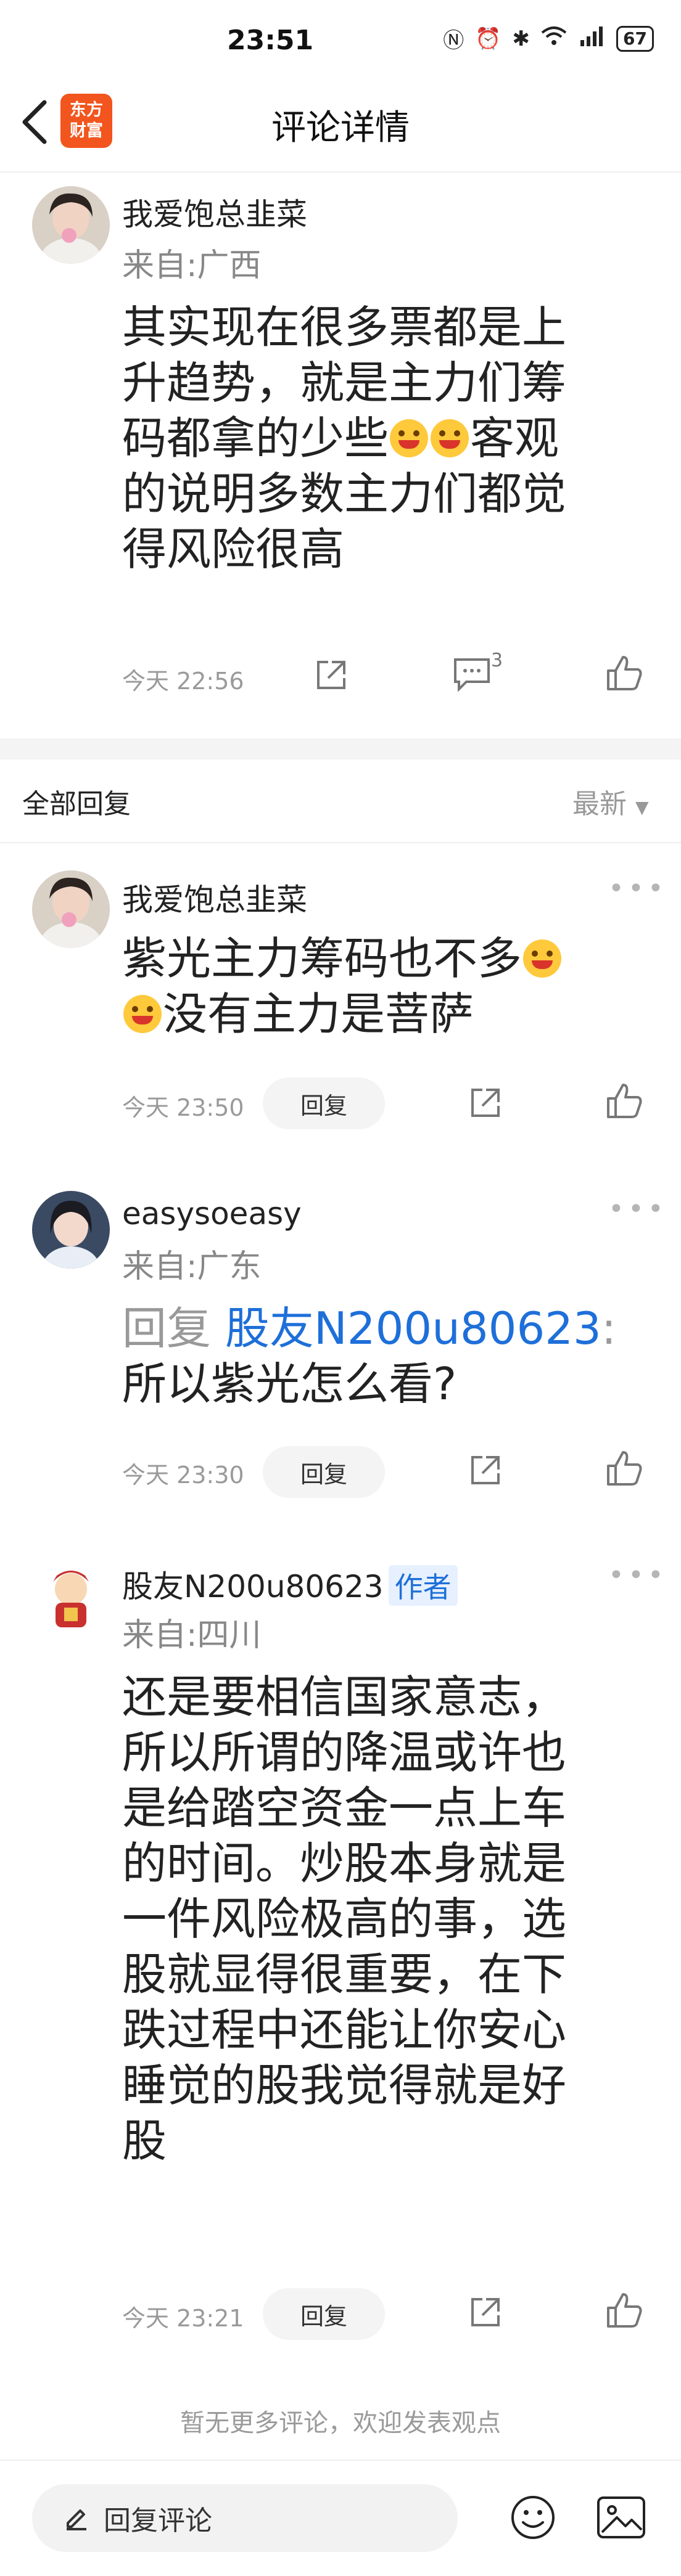  What do you see at coordinates (340, 748) in the screenshot?
I see `section-separator` at bounding box center [340, 748].